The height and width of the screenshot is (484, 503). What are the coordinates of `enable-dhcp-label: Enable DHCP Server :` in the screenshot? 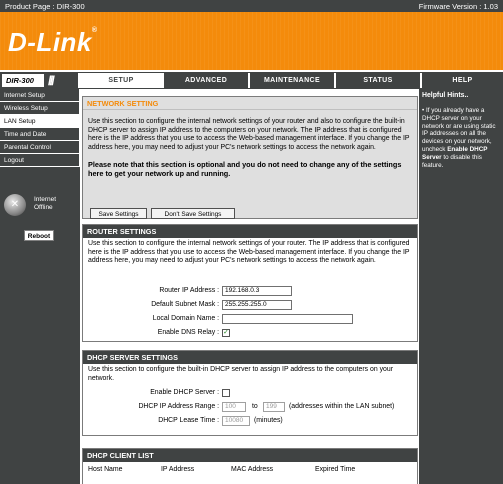 It's located at (184, 392).